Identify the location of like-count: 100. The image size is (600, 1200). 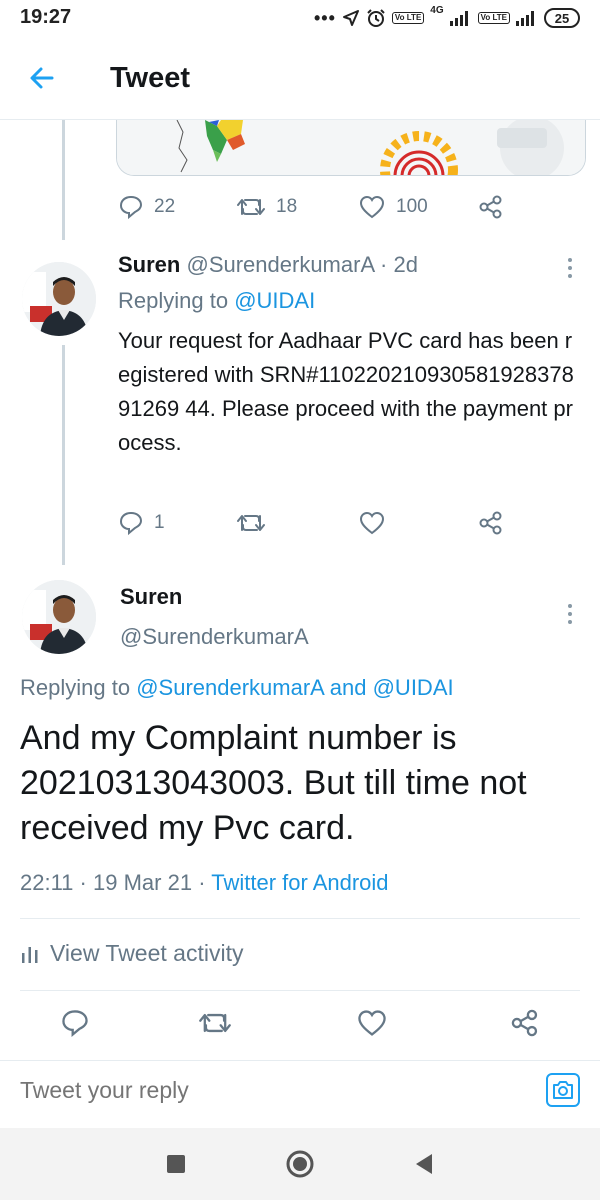
(412, 206).